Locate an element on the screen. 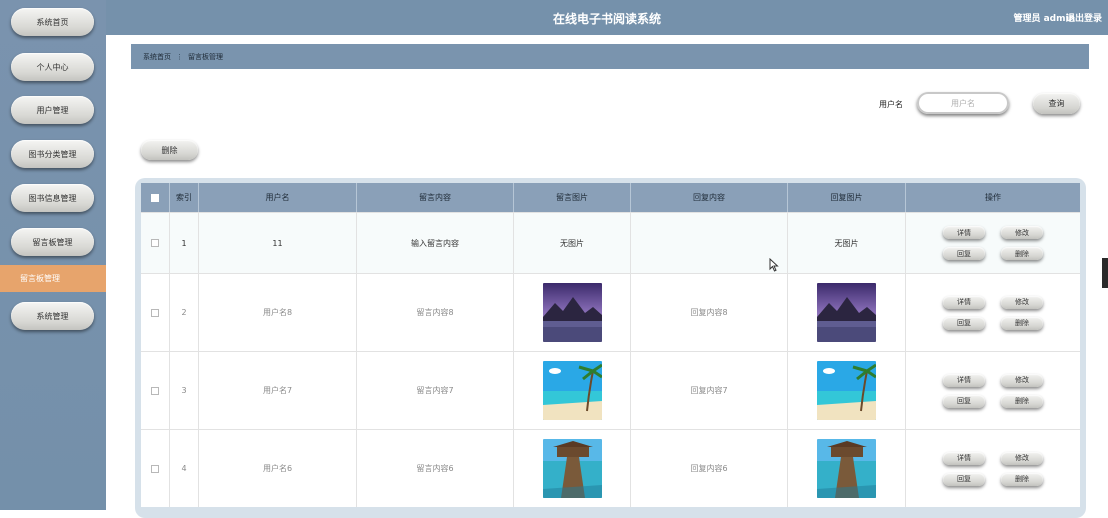 Image resolution: width=1108 pixels, height=518 pixels. sidebar-item-label: 个人中心 is located at coordinates (52, 67).